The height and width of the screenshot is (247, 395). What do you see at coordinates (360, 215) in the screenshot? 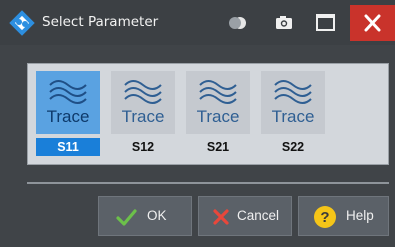
I see `help-label: Help` at bounding box center [360, 215].